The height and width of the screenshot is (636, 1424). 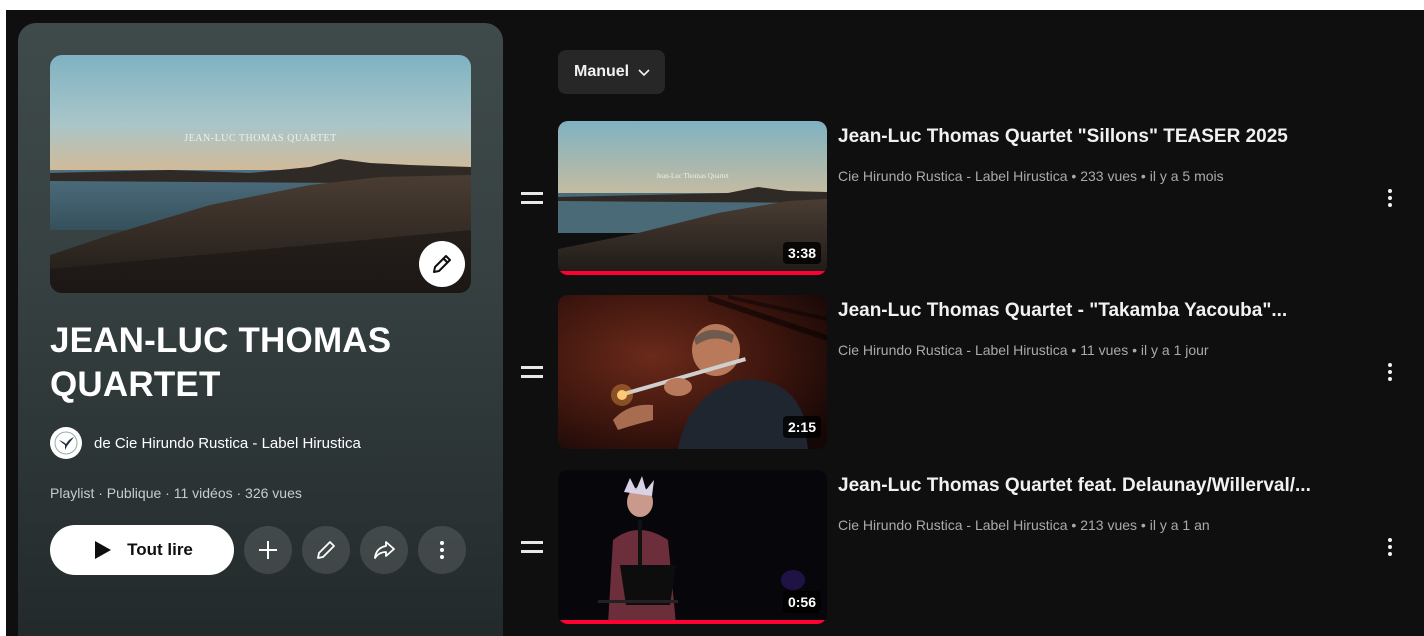 What do you see at coordinates (227, 443) in the screenshot?
I see `owner-name: de Cie Hirundo Rustica - Label Hirustica` at bounding box center [227, 443].